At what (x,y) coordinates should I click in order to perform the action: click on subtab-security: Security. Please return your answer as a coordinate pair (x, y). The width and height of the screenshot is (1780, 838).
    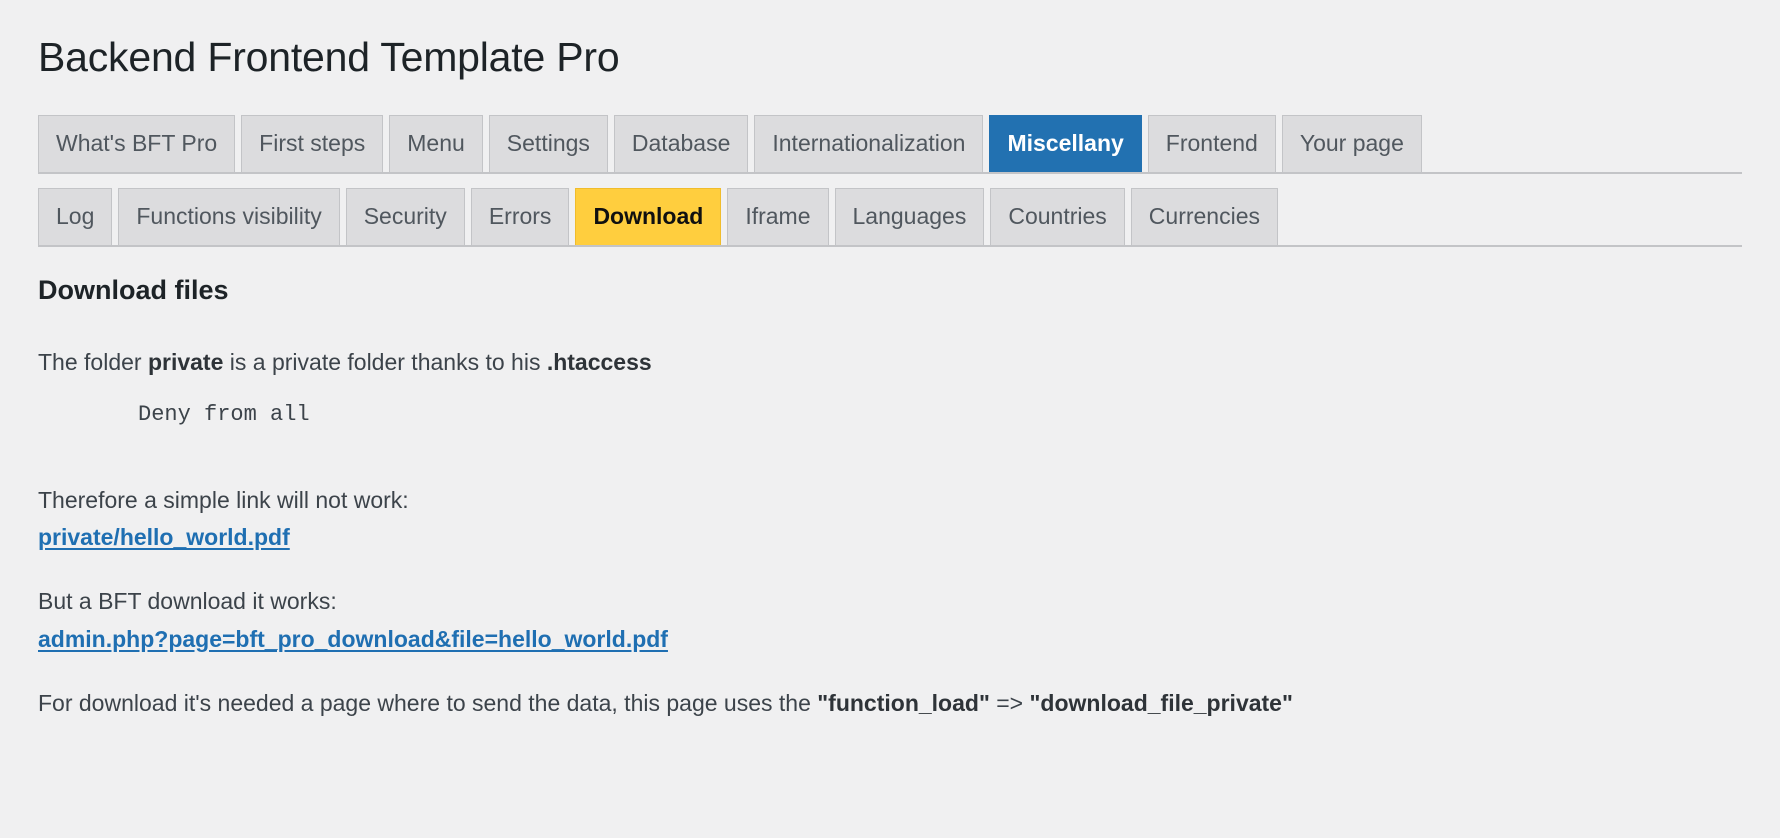
    Looking at the image, I should click on (405, 217).